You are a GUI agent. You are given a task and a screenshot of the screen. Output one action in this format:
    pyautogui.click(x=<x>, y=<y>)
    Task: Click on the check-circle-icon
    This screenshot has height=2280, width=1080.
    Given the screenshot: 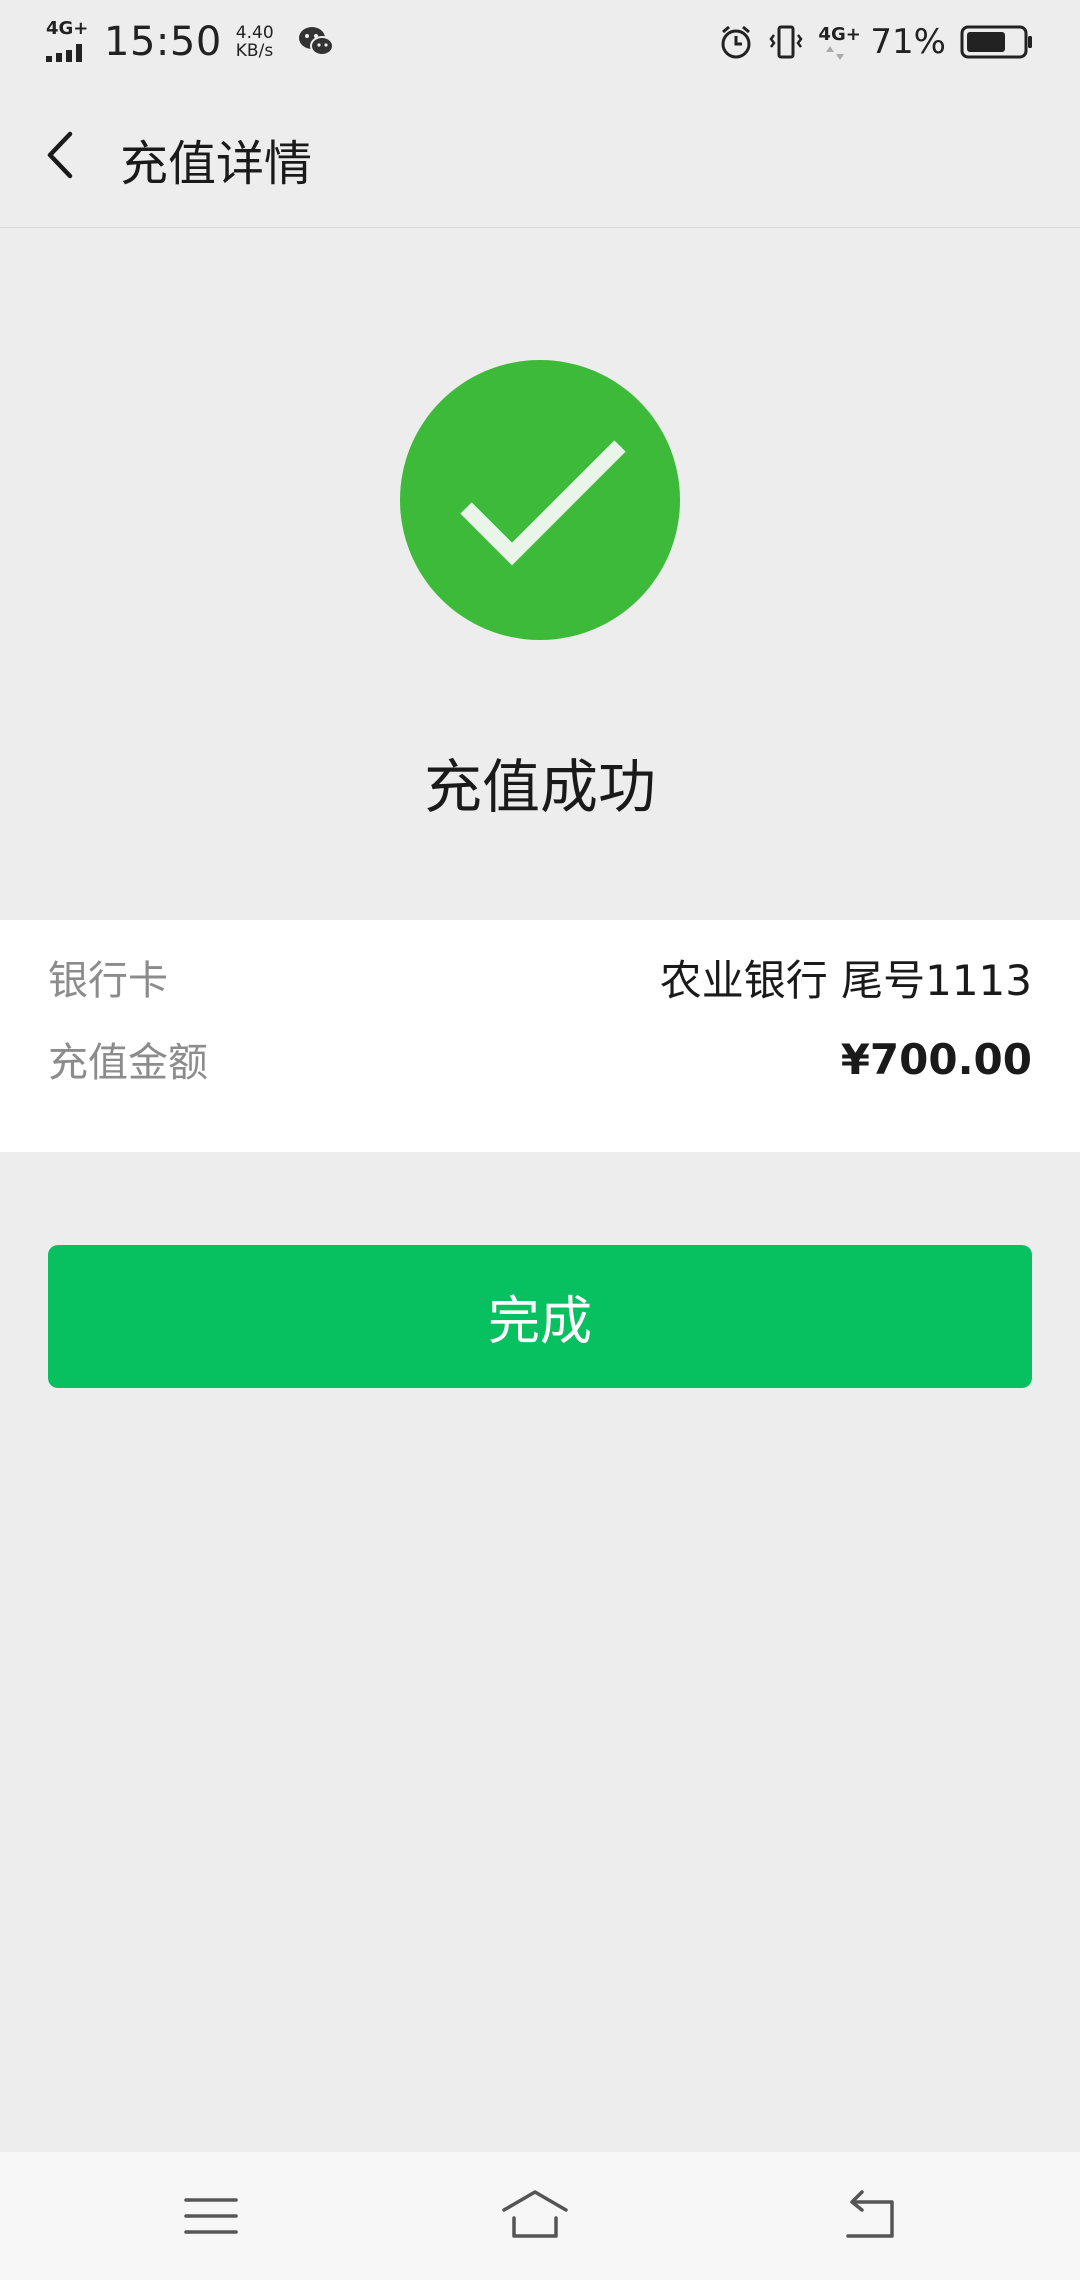 What is the action you would take?
    pyautogui.click(x=540, y=500)
    